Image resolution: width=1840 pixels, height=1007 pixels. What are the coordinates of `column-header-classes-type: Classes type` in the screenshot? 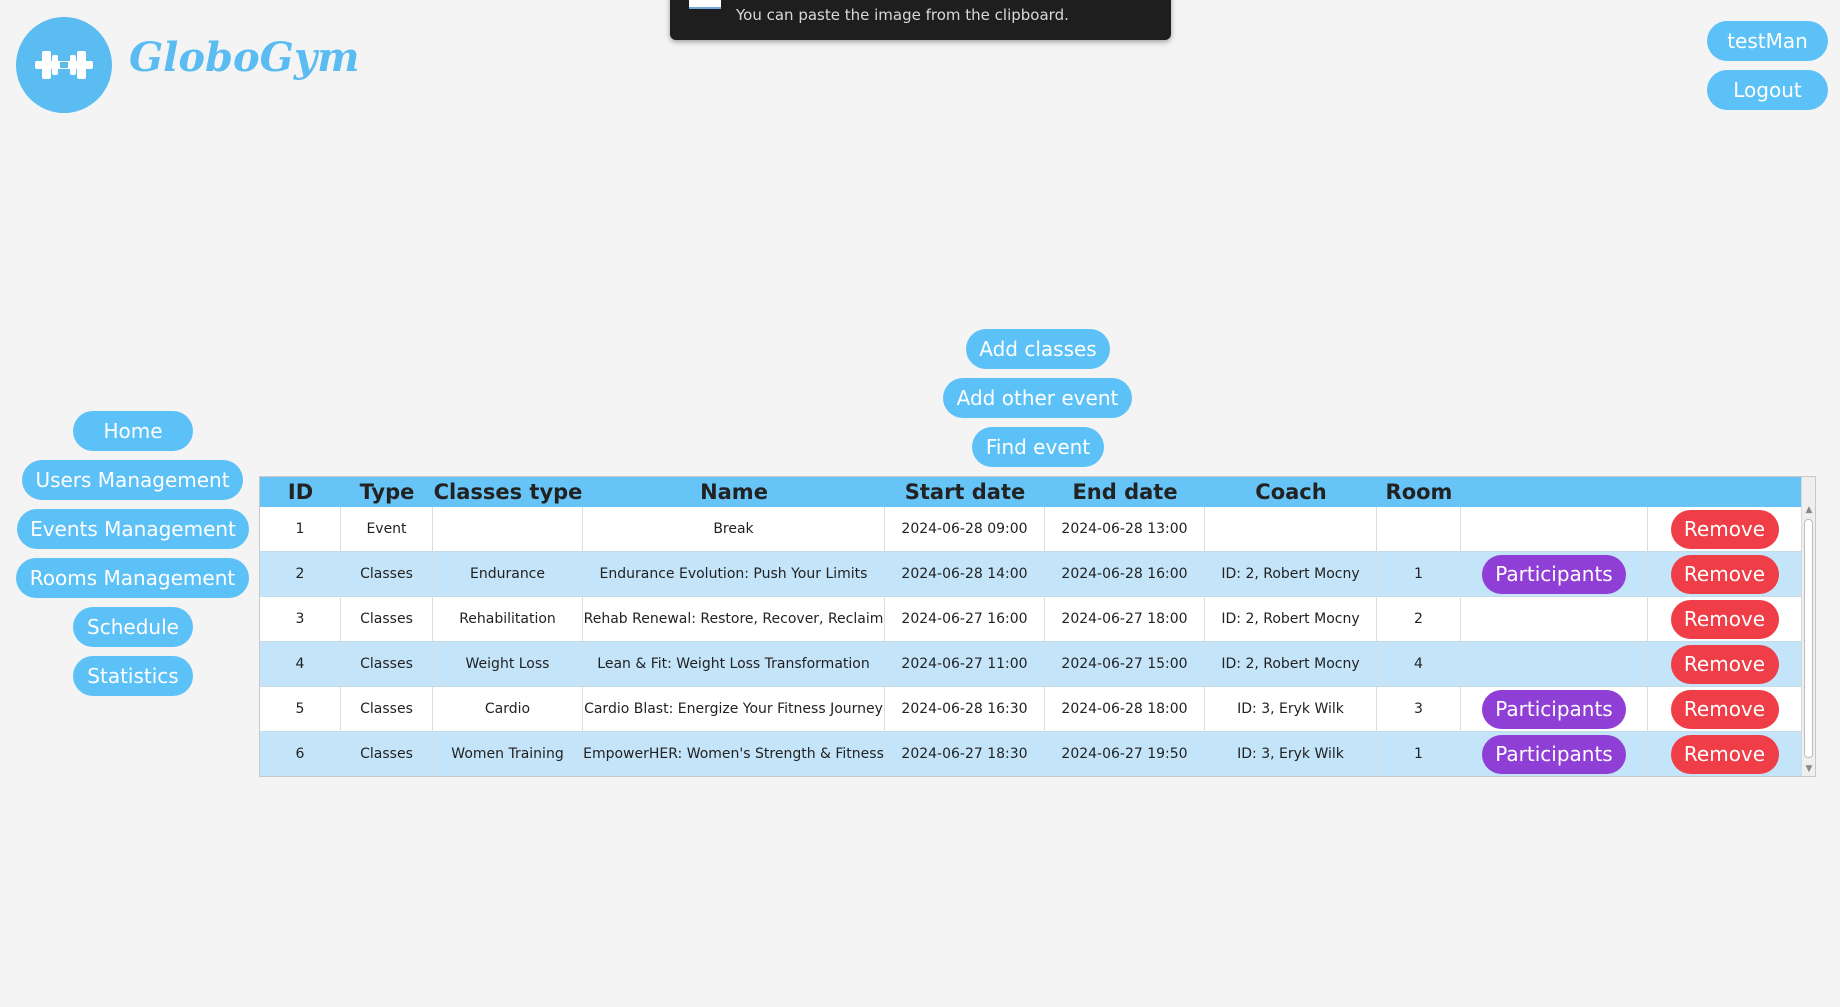 It's located at (508, 492).